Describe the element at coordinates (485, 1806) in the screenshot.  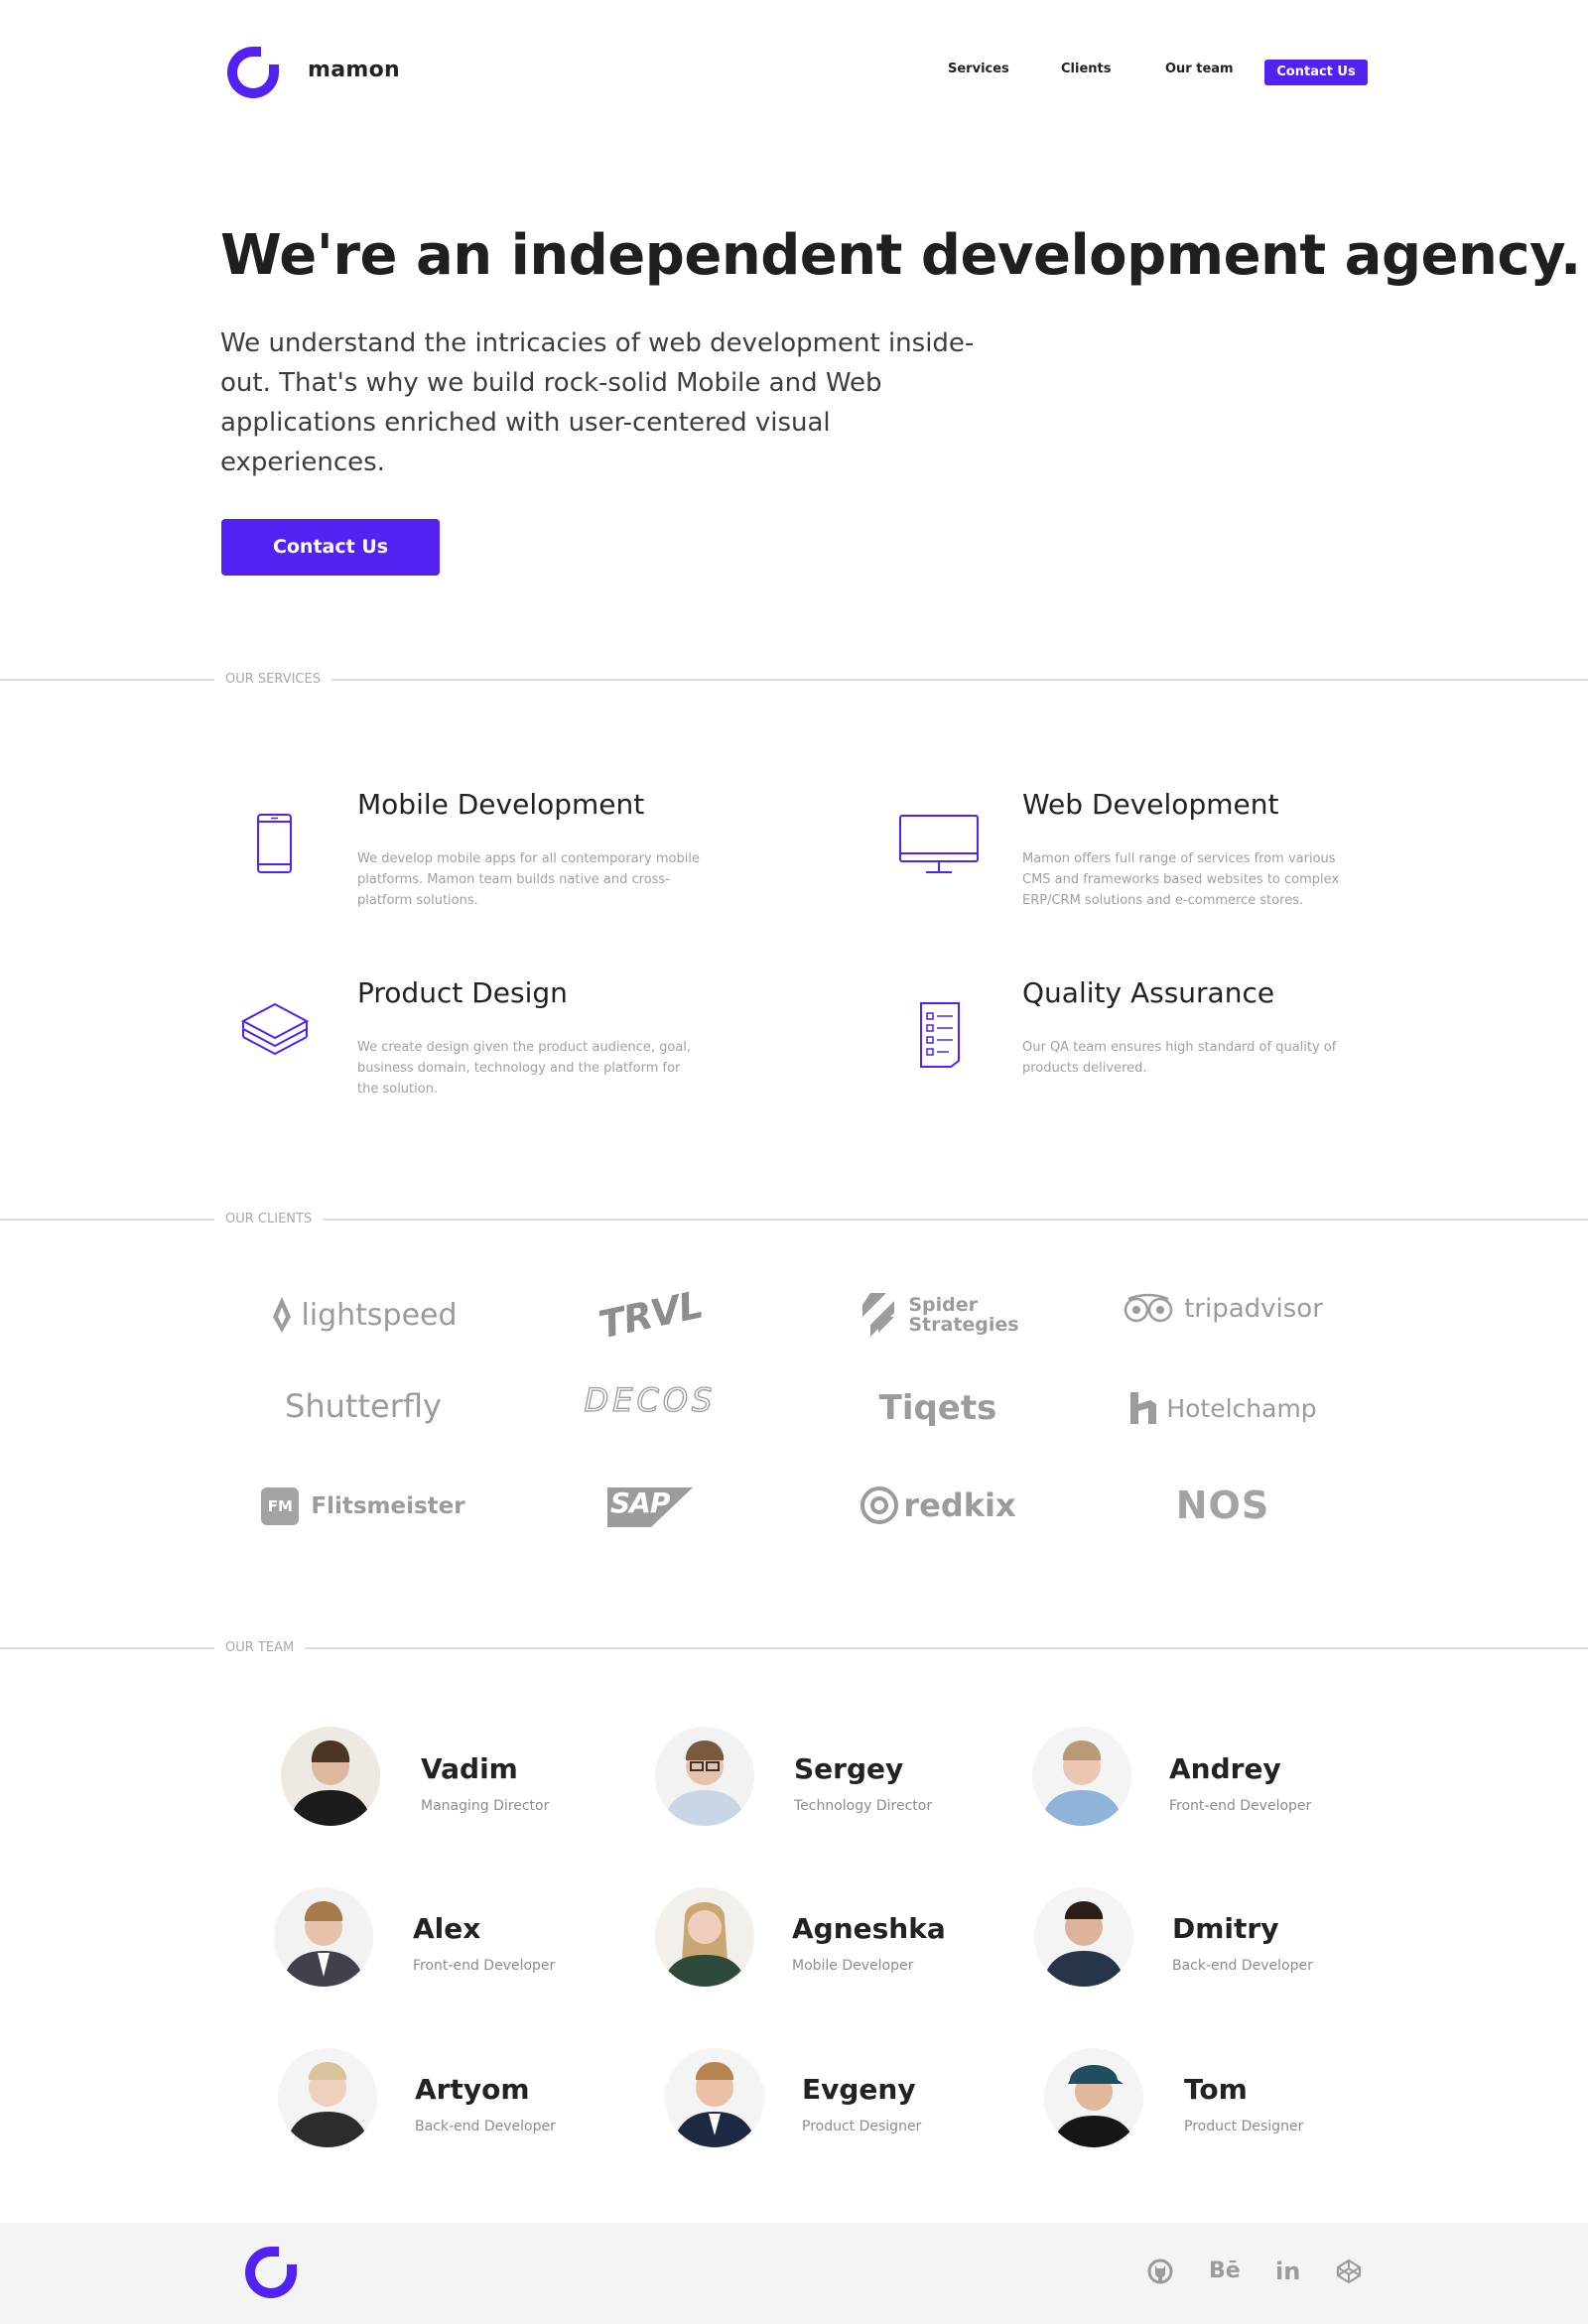
I see `team-member-role: Managing Director` at that location.